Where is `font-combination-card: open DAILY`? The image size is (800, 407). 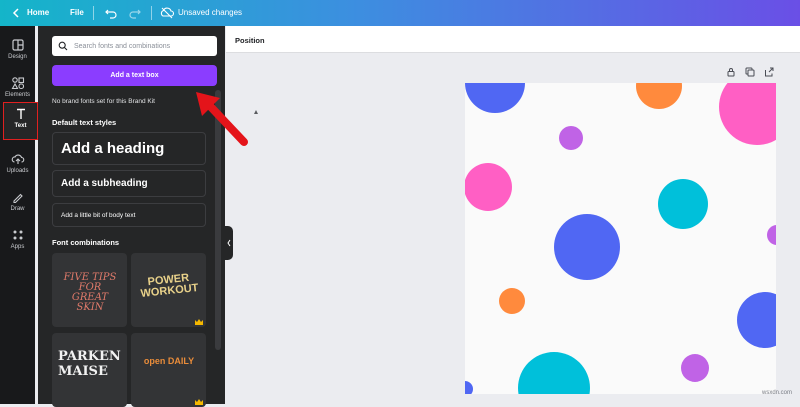 font-combination-card: open DAILY is located at coordinates (168, 370).